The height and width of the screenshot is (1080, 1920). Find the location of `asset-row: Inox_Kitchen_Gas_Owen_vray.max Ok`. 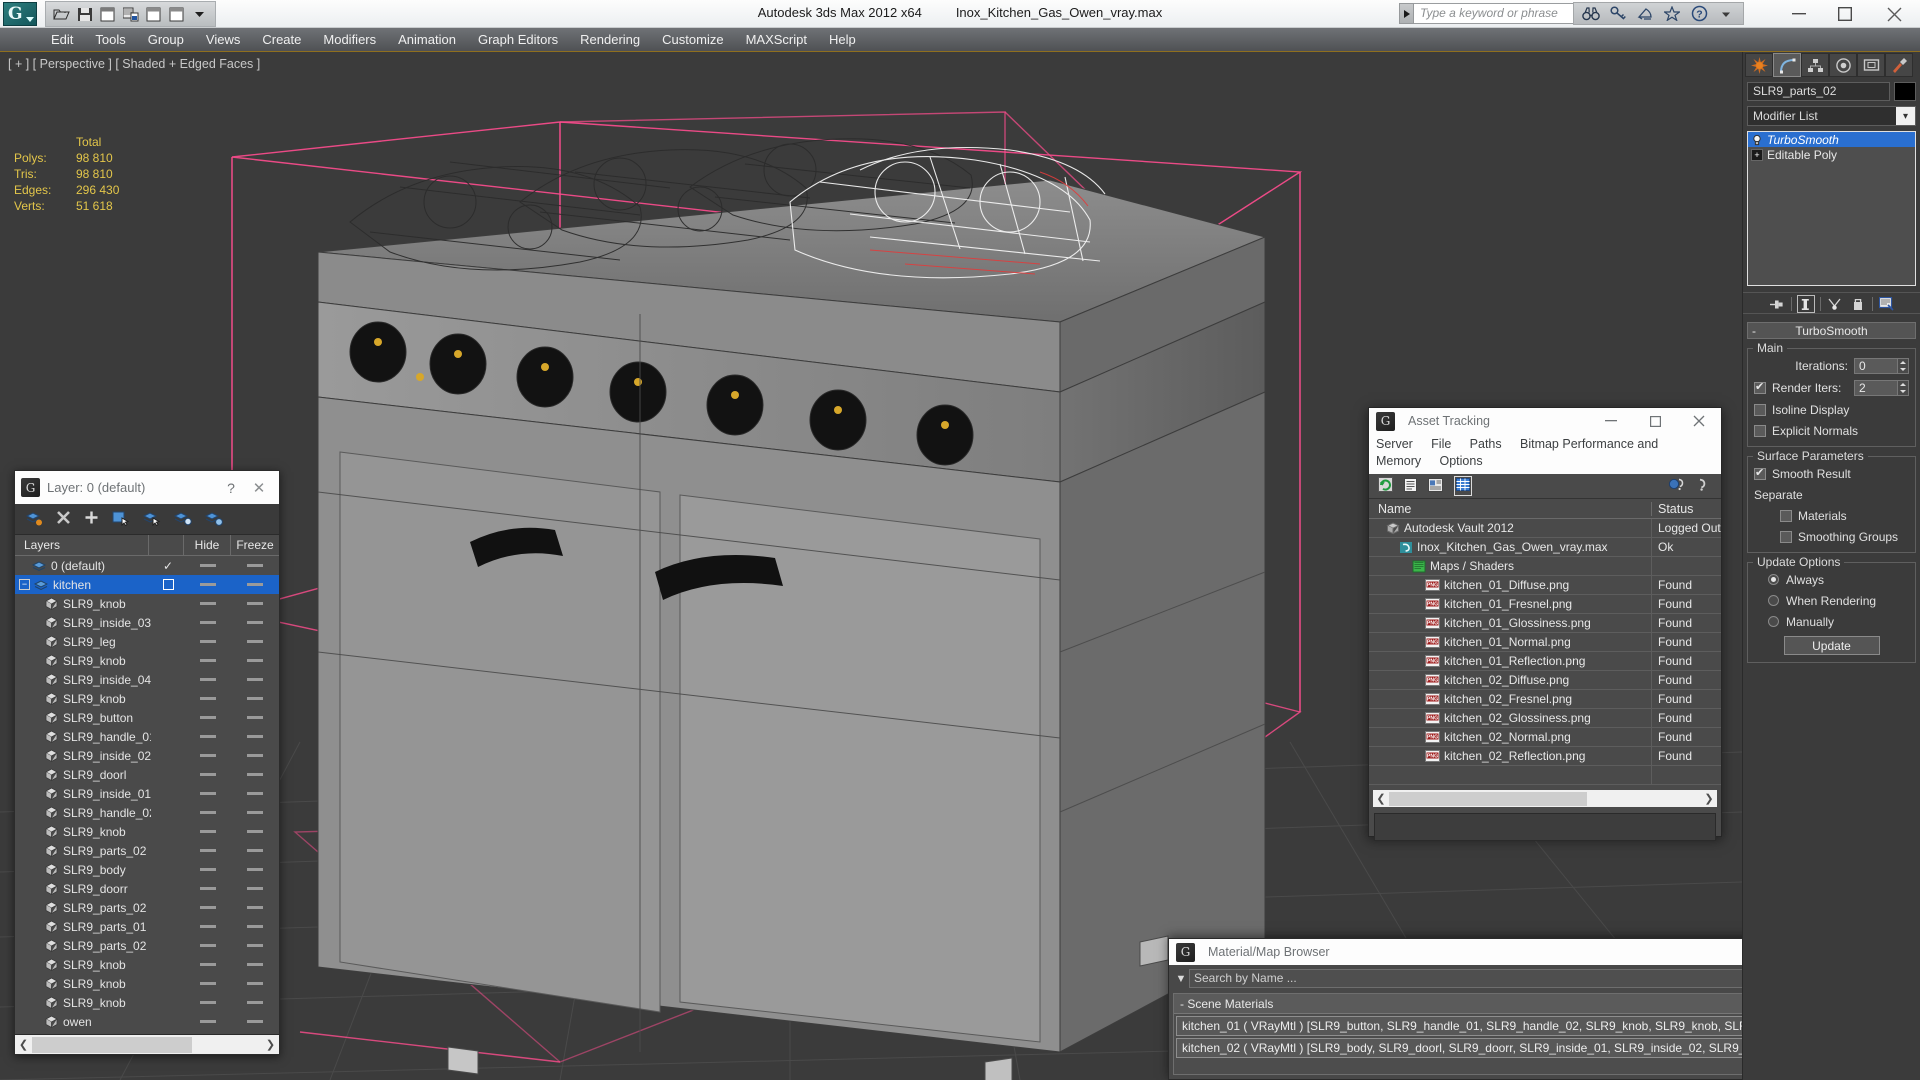

asset-row: Inox_Kitchen_Gas_Owen_vray.max Ok is located at coordinates (1545, 547).